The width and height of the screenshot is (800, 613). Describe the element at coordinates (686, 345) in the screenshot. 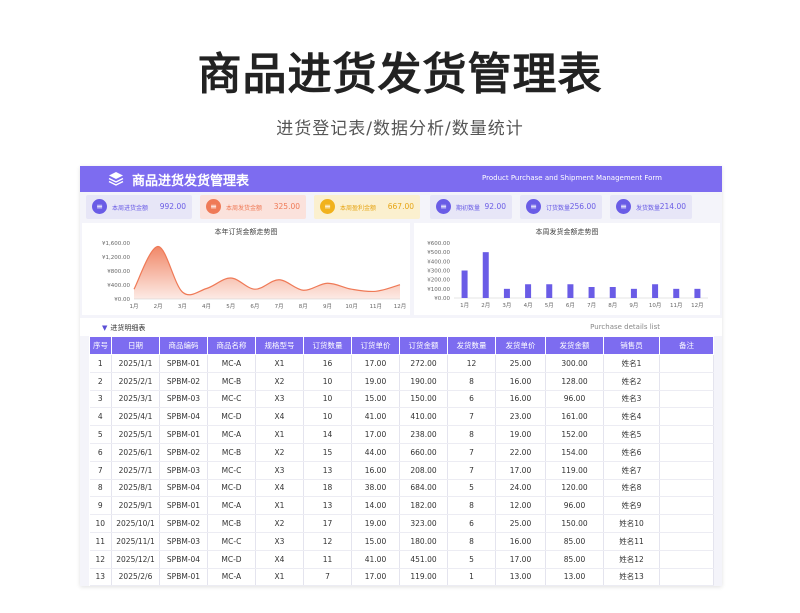

I see `column-header: 备注` at that location.